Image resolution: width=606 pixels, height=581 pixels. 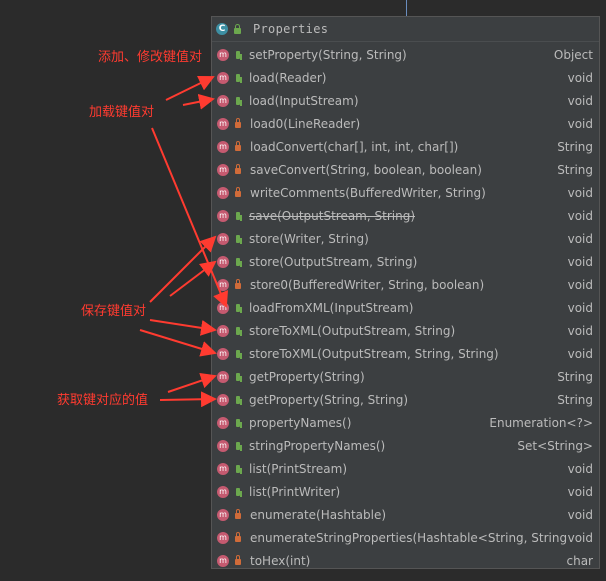 I want to click on method-row: m save(OutputStream, String) void, so click(x=405, y=215).